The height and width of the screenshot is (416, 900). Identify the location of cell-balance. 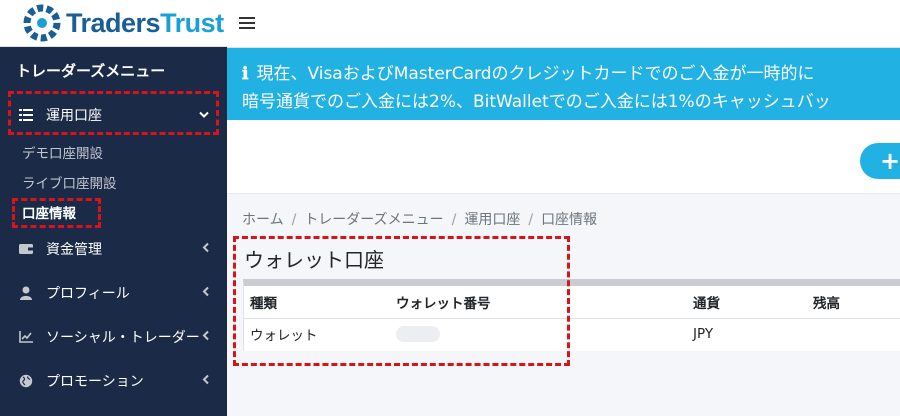
(856, 334).